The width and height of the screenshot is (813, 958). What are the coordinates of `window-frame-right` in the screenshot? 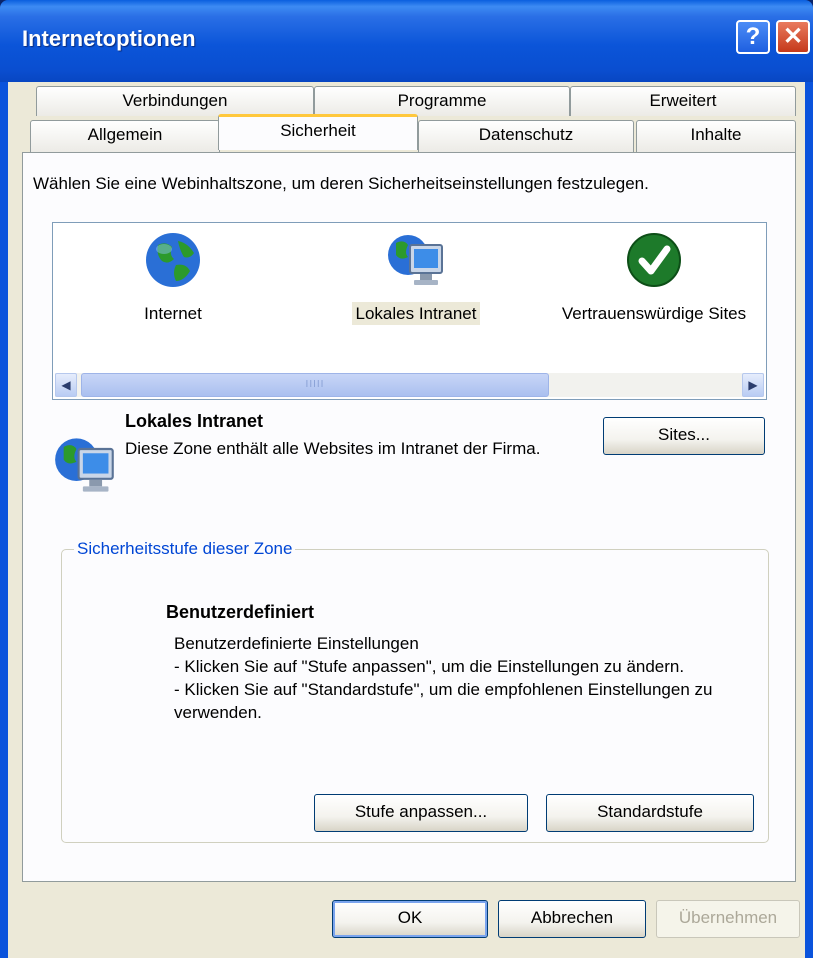 It's located at (809, 520).